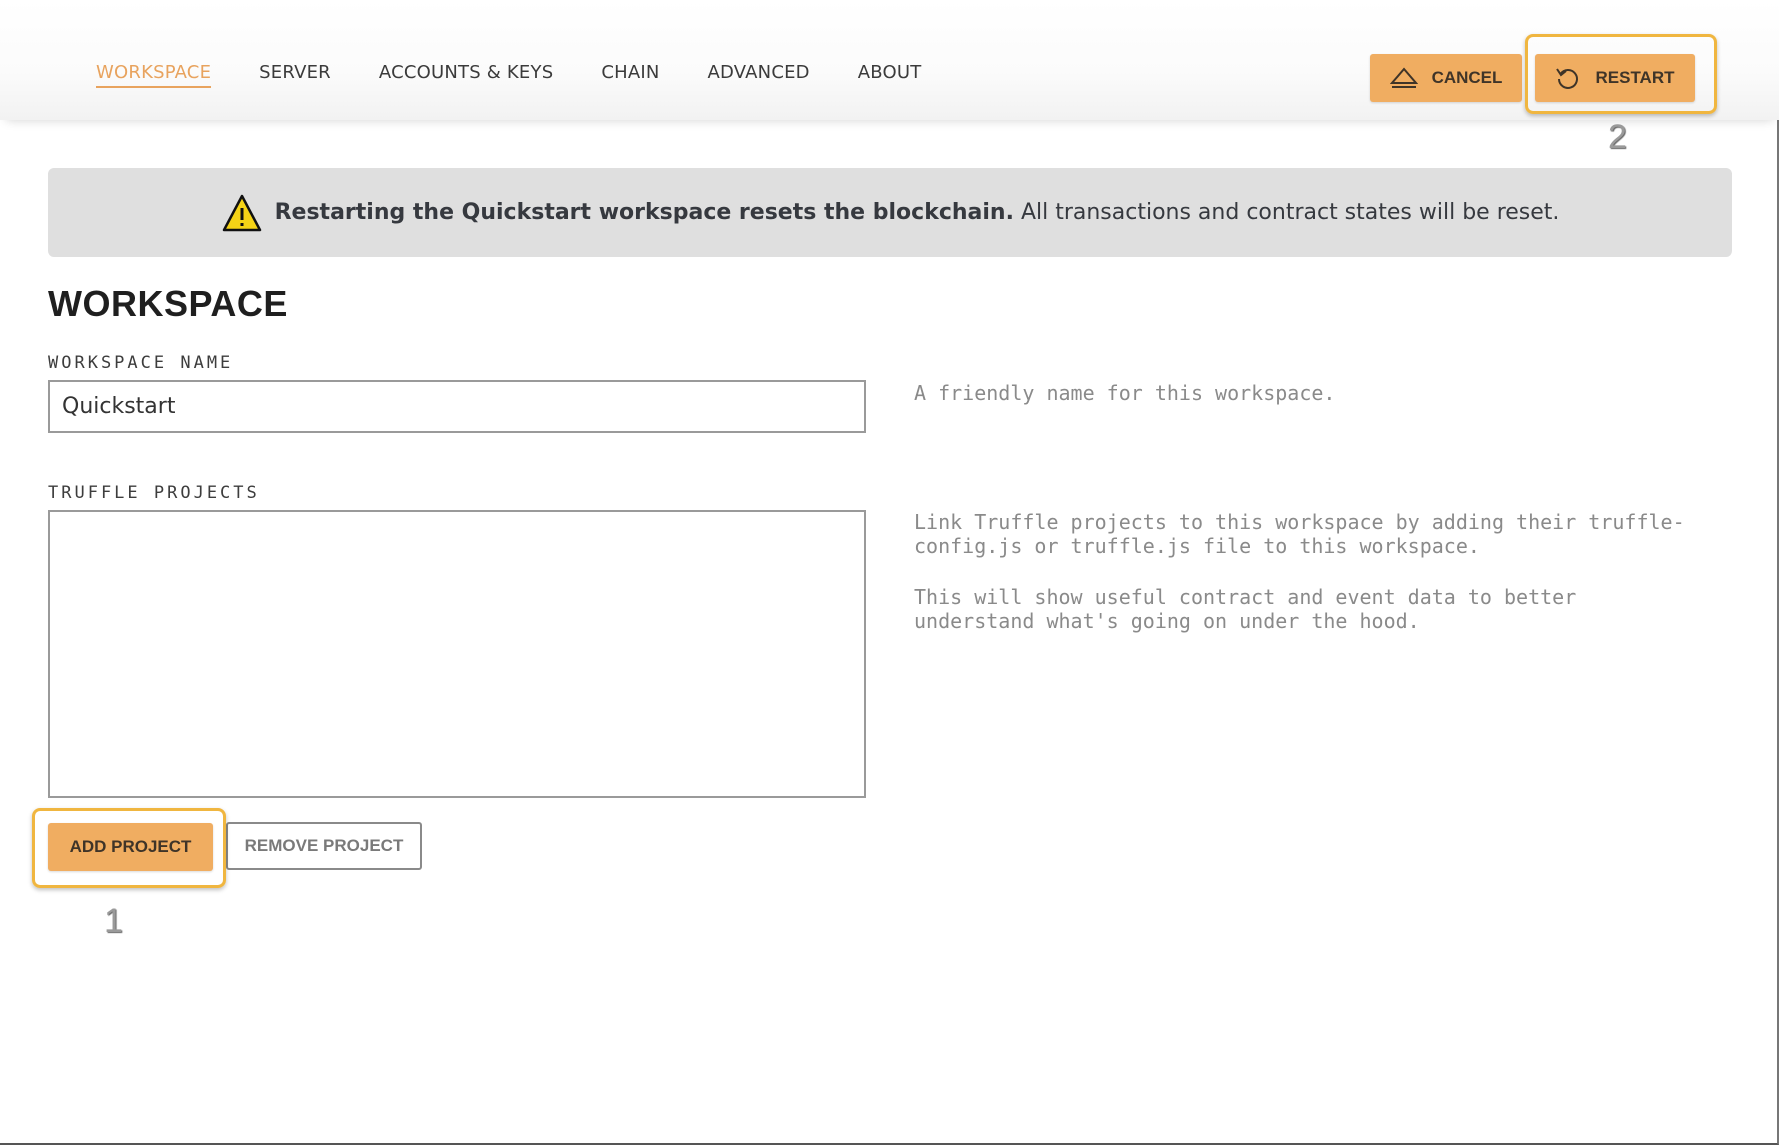 This screenshot has width=1779, height=1145. What do you see at coordinates (1467, 77) in the screenshot?
I see `cancel-button-label: CANCEL` at bounding box center [1467, 77].